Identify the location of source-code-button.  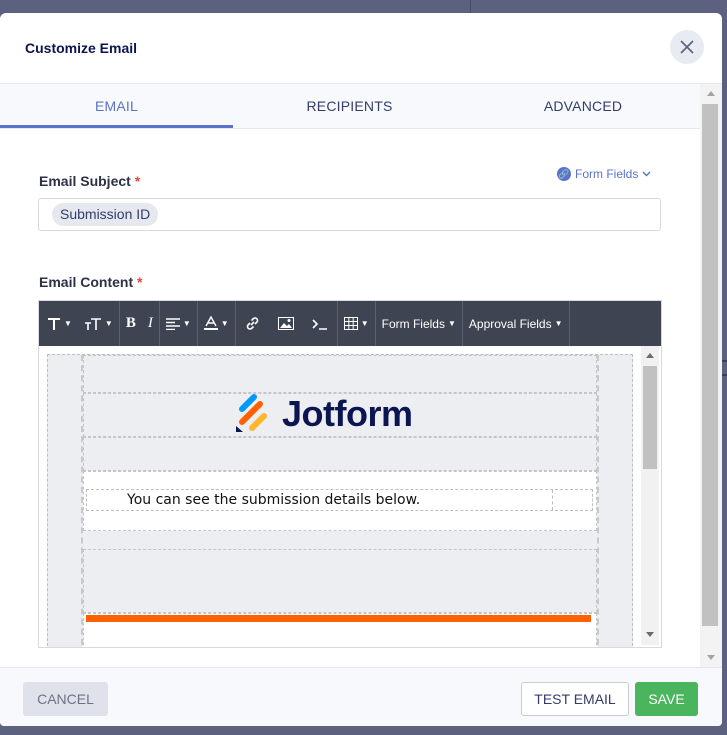
(320, 323).